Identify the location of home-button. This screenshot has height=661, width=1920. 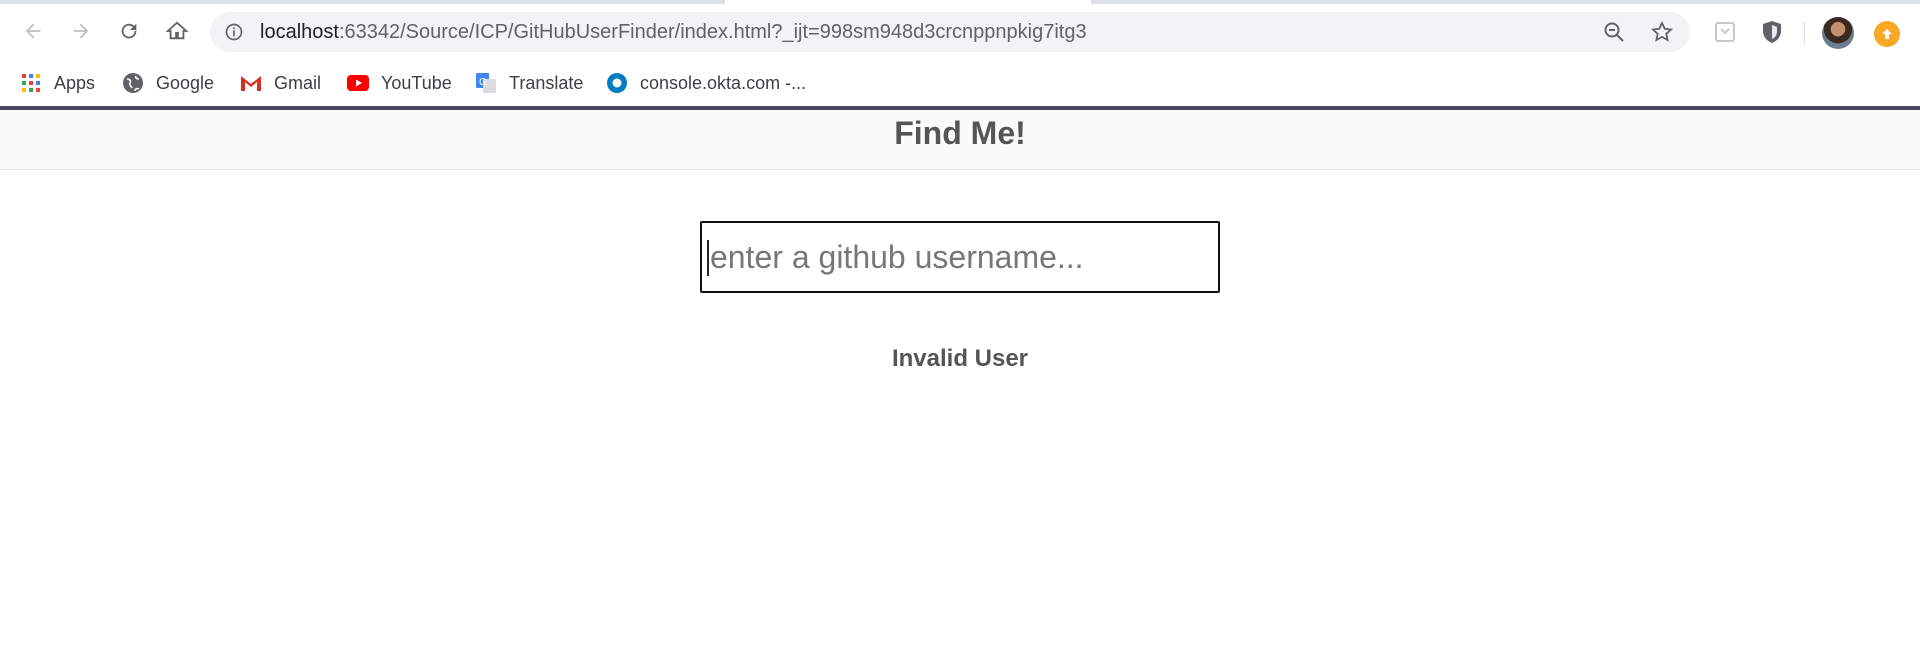
(177, 31).